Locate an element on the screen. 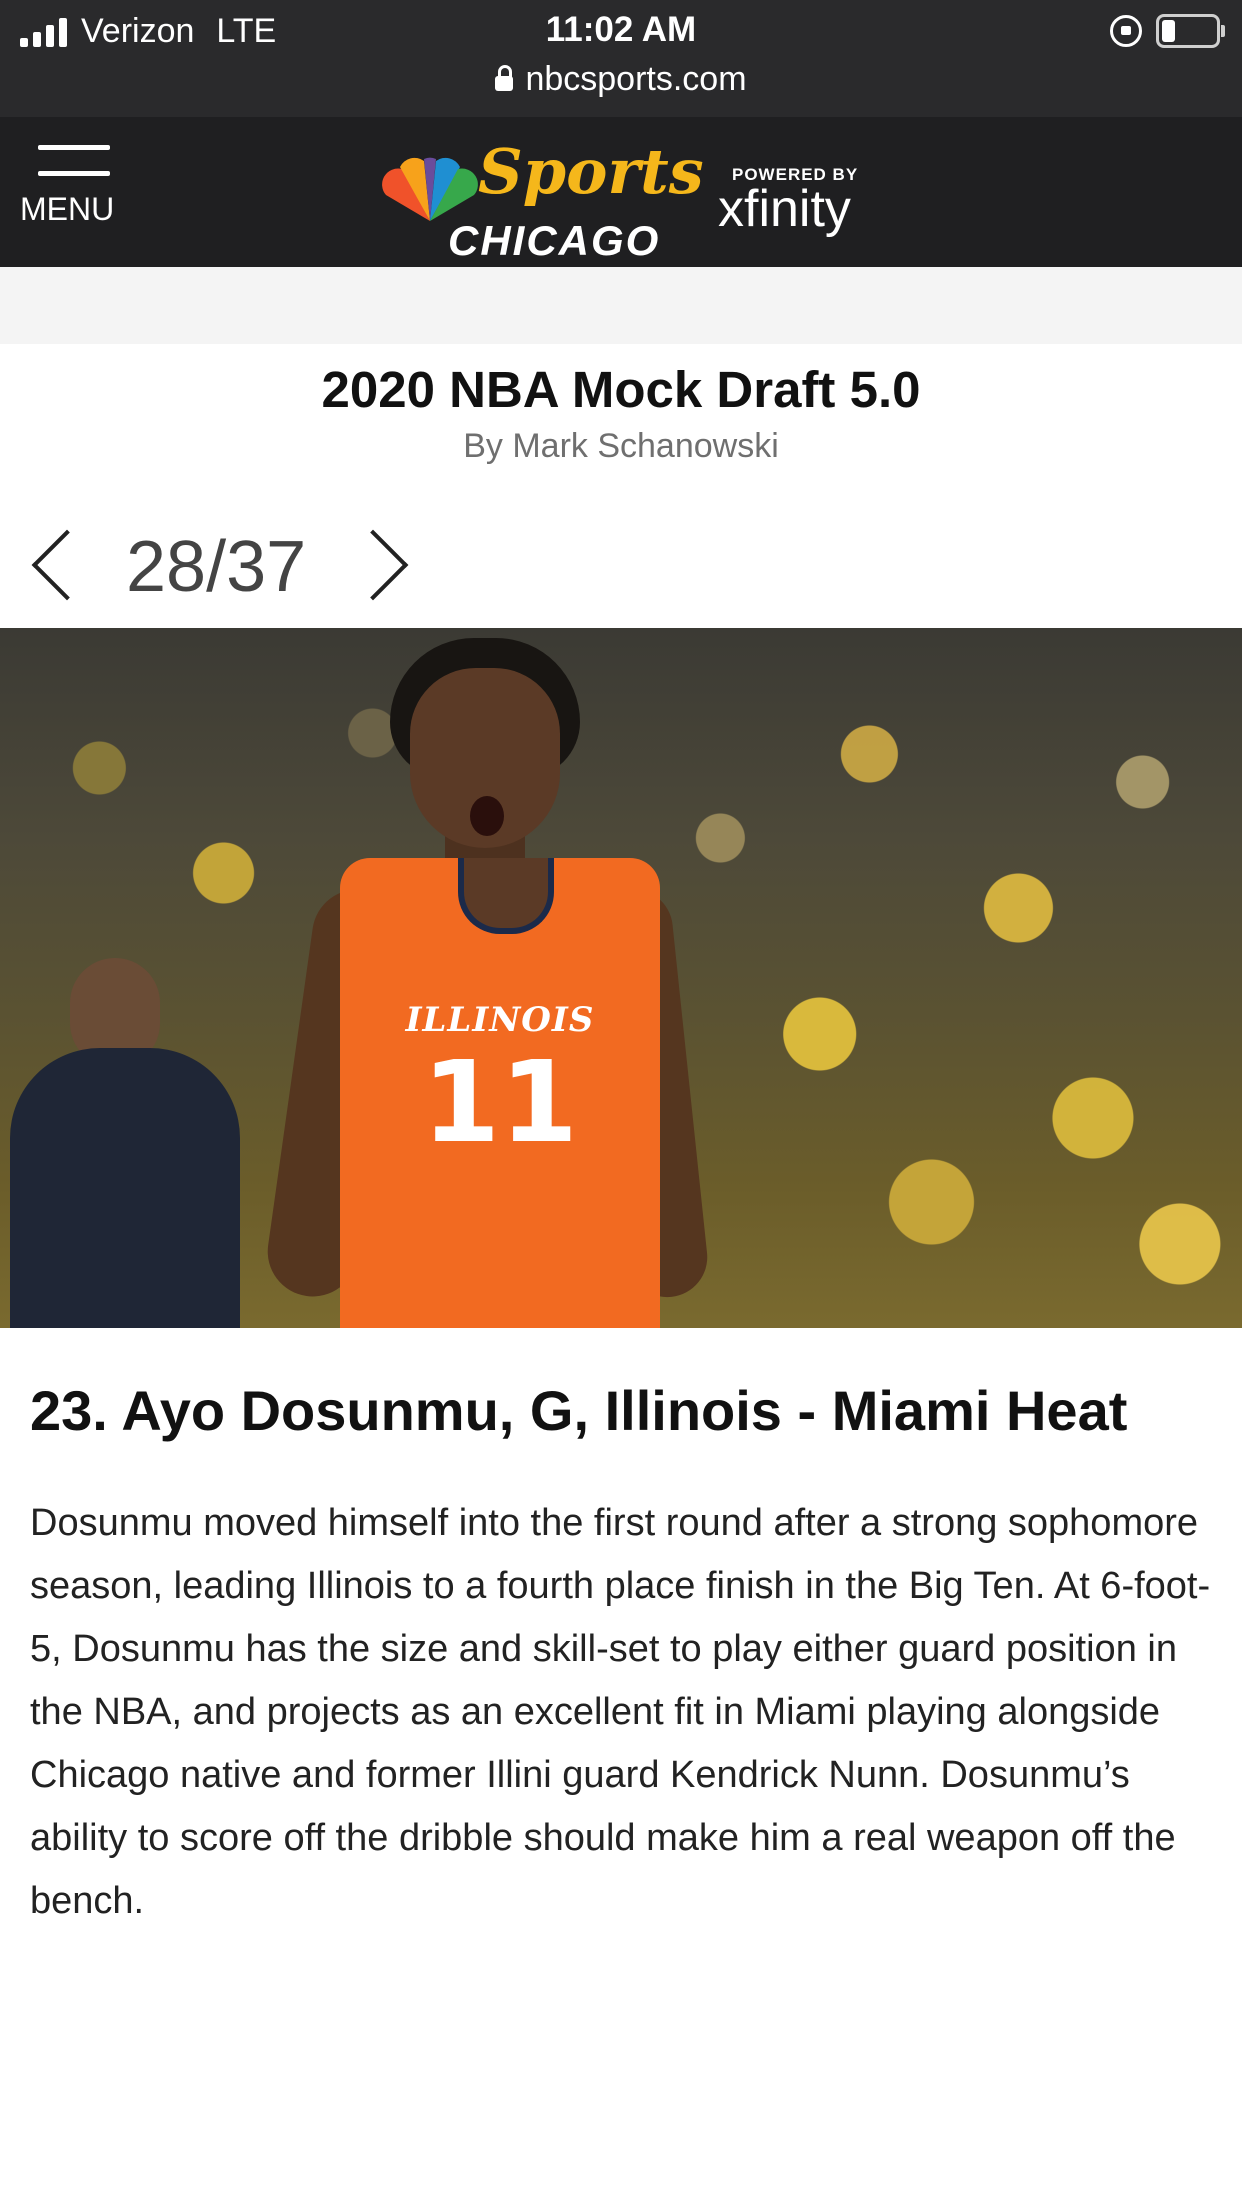 The height and width of the screenshot is (2208, 1242). byline: By Mark Schanowski is located at coordinates (621, 446).